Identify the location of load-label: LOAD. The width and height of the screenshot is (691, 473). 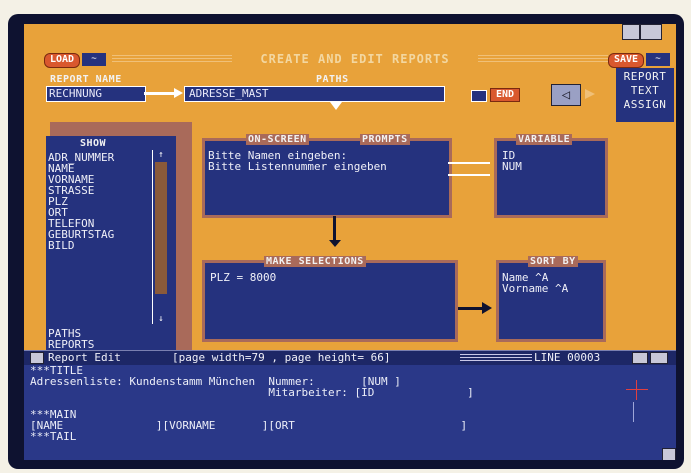
(62, 59).